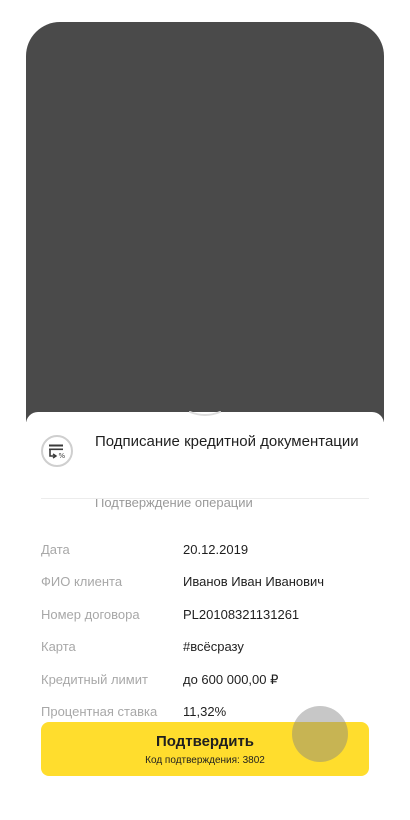 This screenshot has width=410, height=820. I want to click on document-credit-icon: %, so click(57, 451).